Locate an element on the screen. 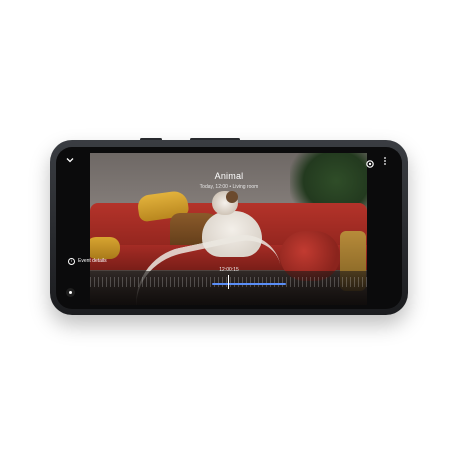 The height and width of the screenshot is (457, 457). timeline-playhead is located at coordinates (228, 282).